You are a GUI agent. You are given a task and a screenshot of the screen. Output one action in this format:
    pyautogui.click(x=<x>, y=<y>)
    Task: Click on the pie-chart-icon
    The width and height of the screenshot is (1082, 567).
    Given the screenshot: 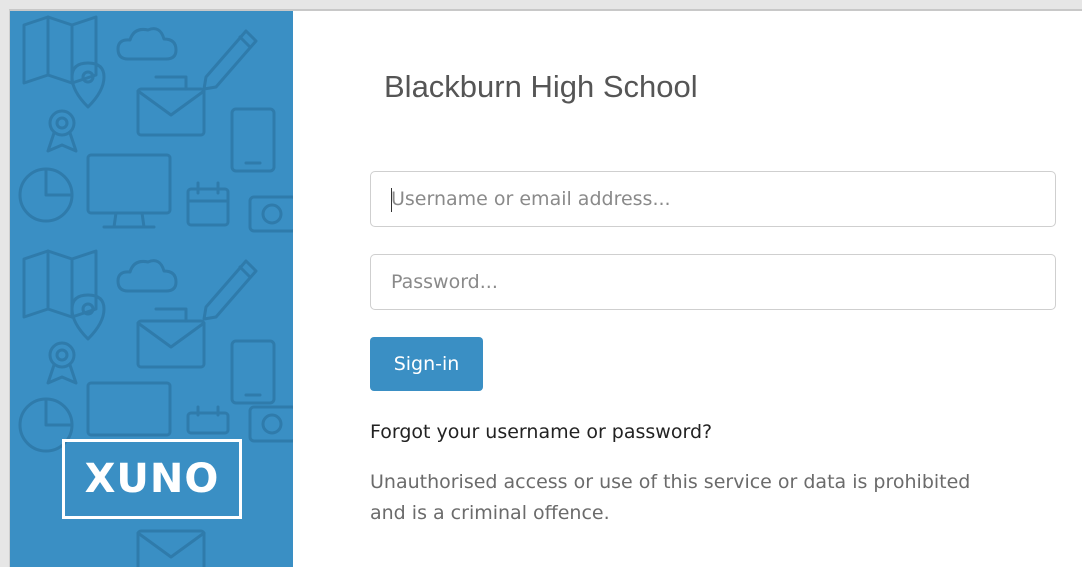 What is the action you would take?
    pyautogui.click(x=46, y=195)
    